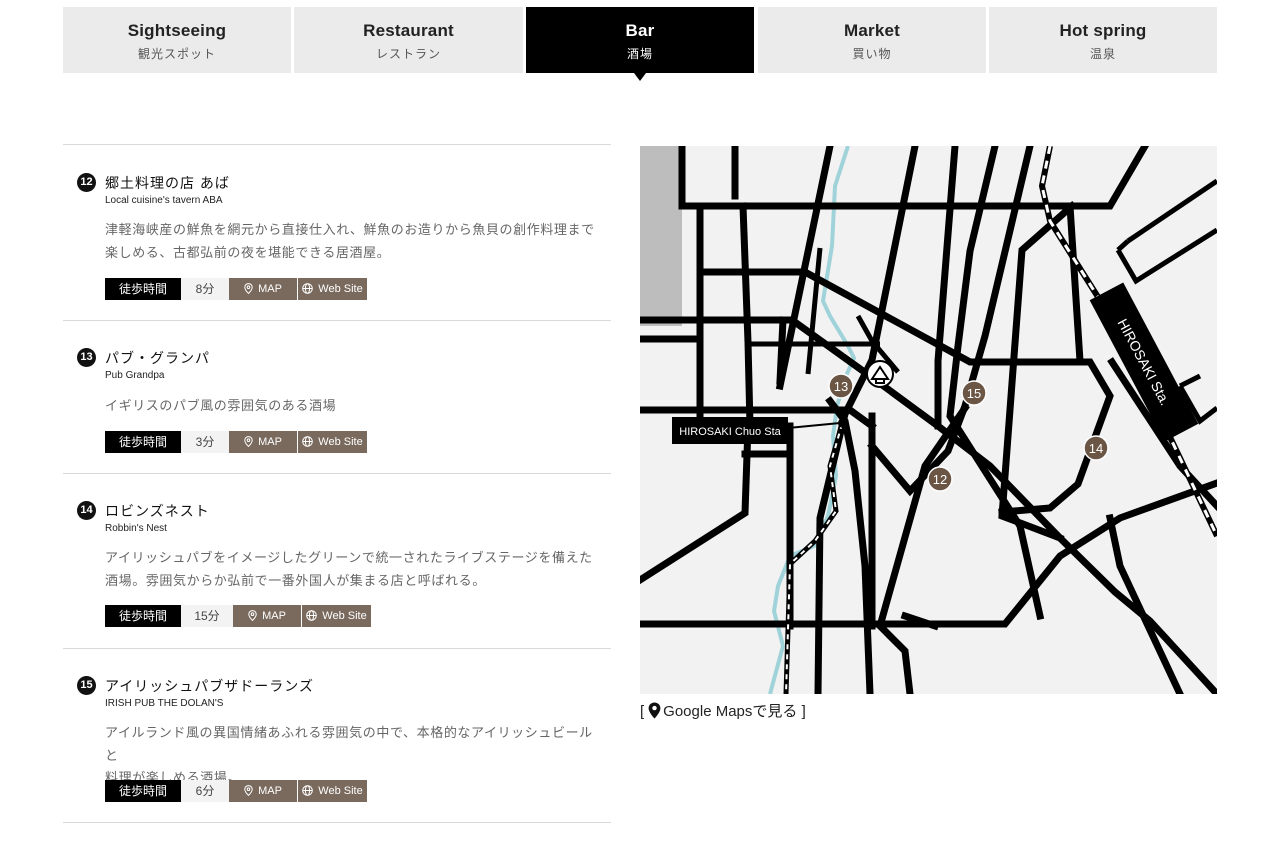 Image resolution: width=1280 pixels, height=842 pixels. Describe the element at coordinates (86, 510) in the screenshot. I see `item-number-badge: 14` at that location.